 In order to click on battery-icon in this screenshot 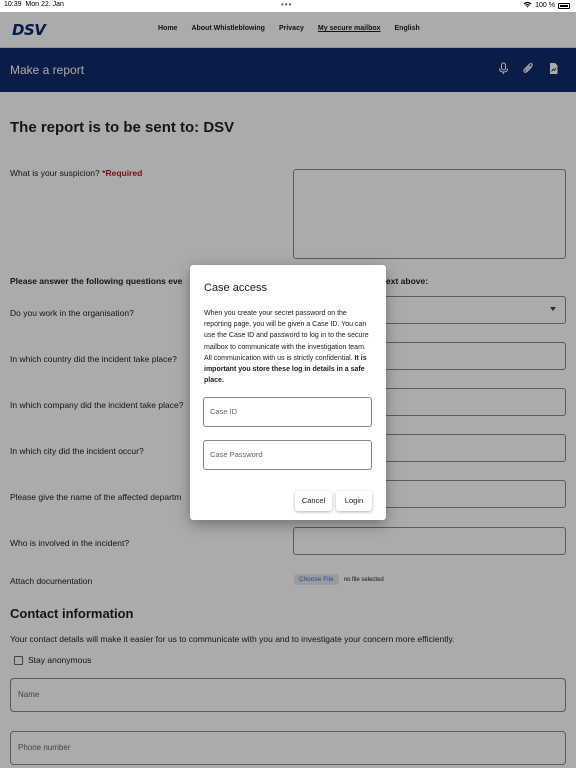, I will do `click(564, 5)`.